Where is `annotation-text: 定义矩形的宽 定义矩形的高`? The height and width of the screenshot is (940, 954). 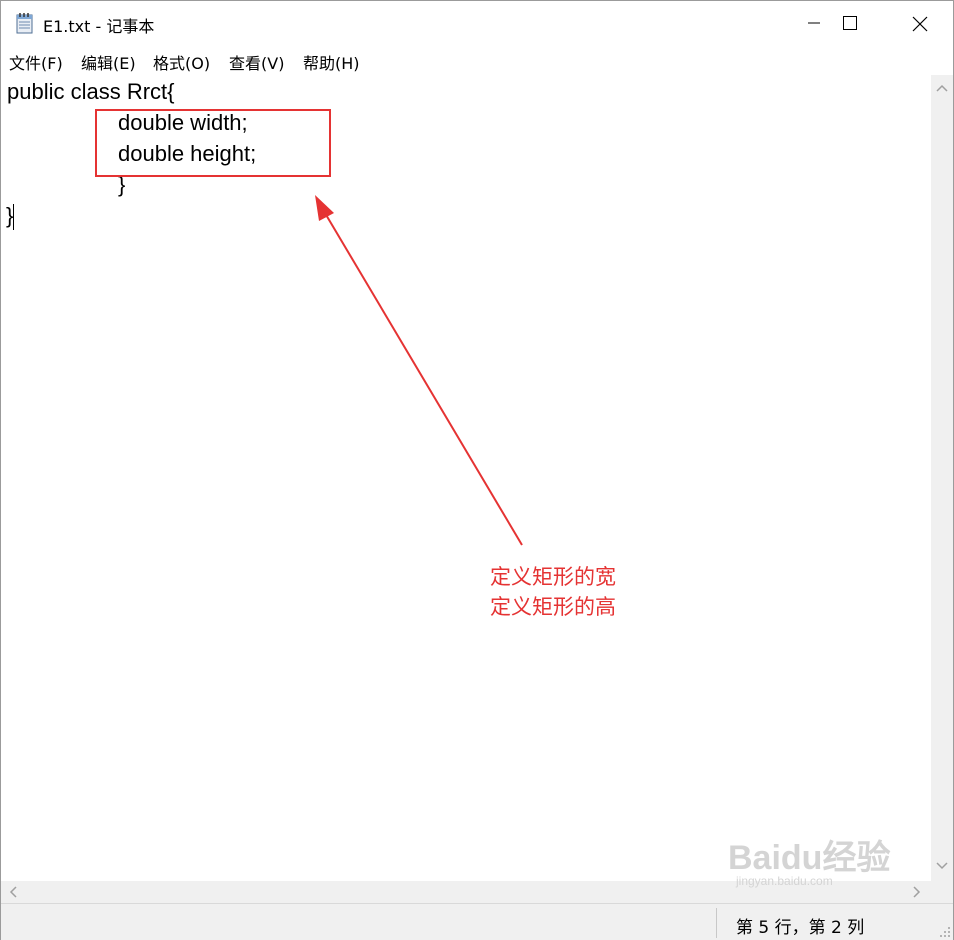 annotation-text: 定义矩形的宽 定义矩形的高 is located at coordinates (553, 592).